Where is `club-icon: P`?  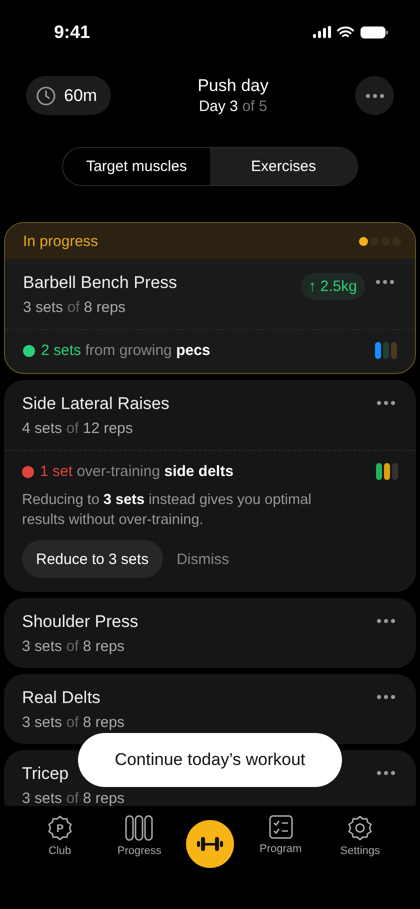
club-icon: P is located at coordinates (59, 828).